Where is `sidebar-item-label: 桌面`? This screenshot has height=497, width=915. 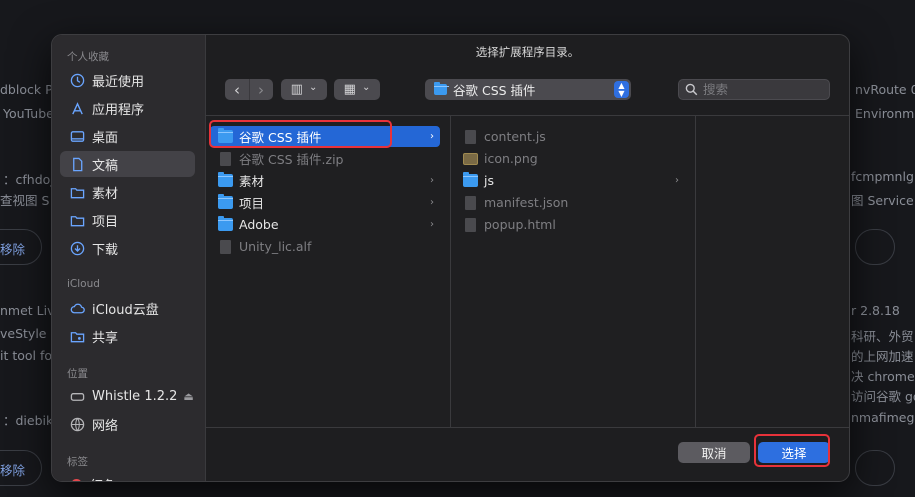
sidebar-item-label: 桌面 is located at coordinates (105, 138).